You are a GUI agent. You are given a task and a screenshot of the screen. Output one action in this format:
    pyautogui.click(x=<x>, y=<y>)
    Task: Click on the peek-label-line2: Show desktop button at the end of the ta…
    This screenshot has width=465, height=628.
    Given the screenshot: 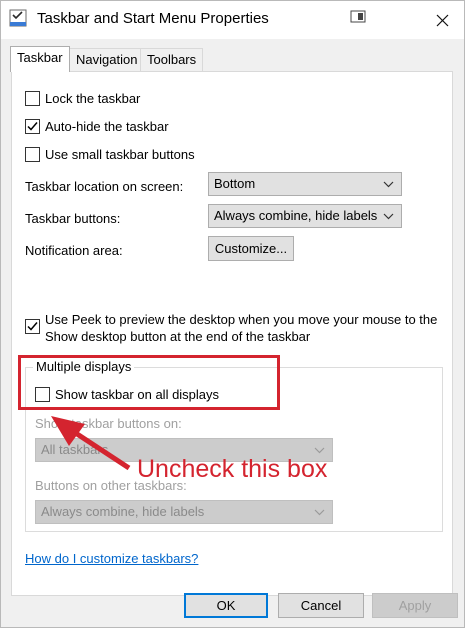 What is the action you would take?
    pyautogui.click(x=178, y=336)
    